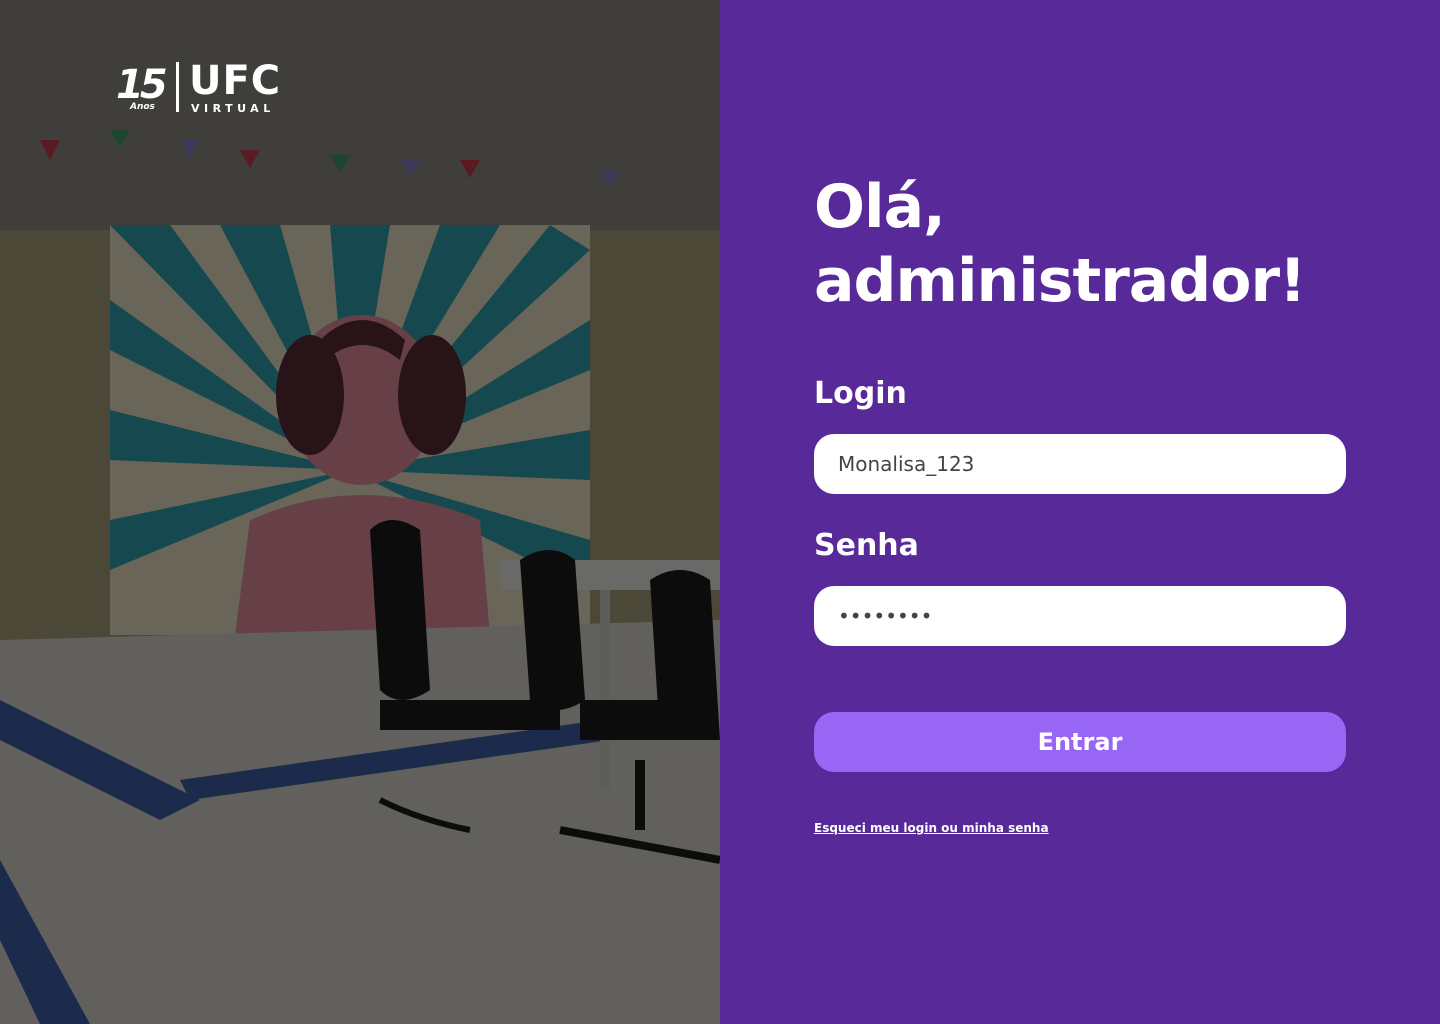 This screenshot has width=1440, height=1024. What do you see at coordinates (860, 393) in the screenshot?
I see `login-label: Login` at bounding box center [860, 393].